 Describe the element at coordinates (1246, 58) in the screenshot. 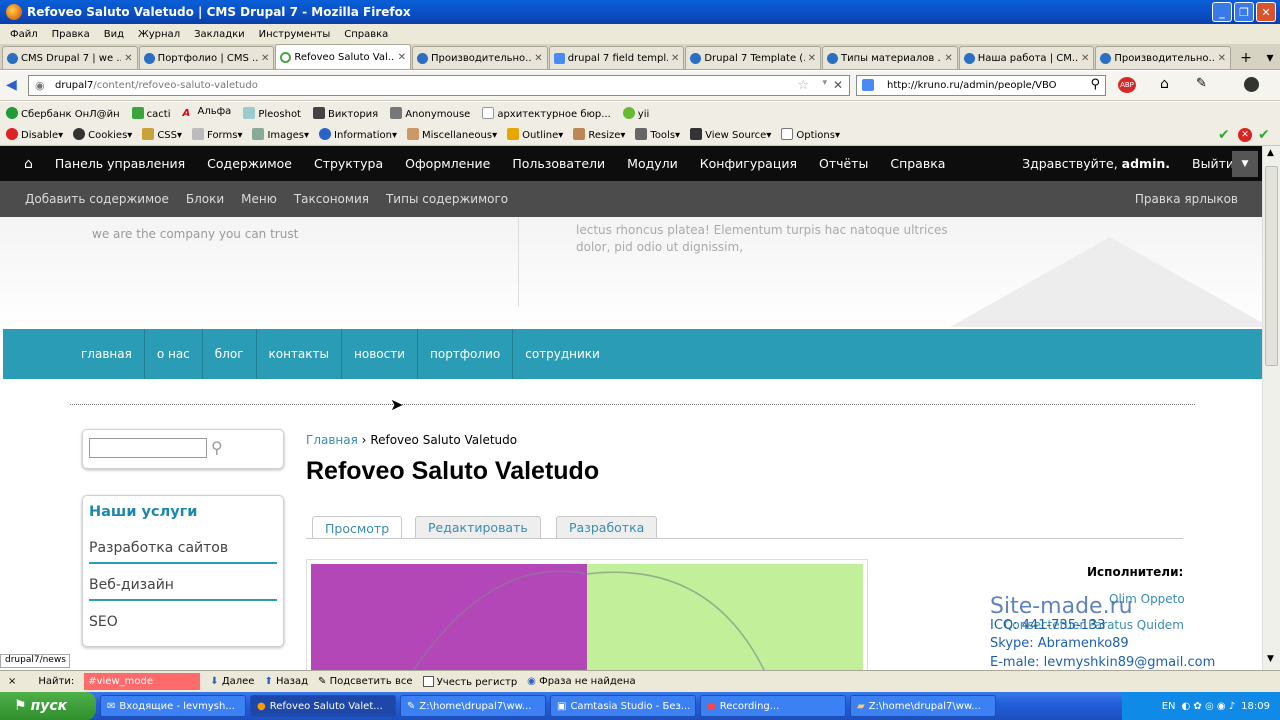

I see `new-tab-button: +` at that location.